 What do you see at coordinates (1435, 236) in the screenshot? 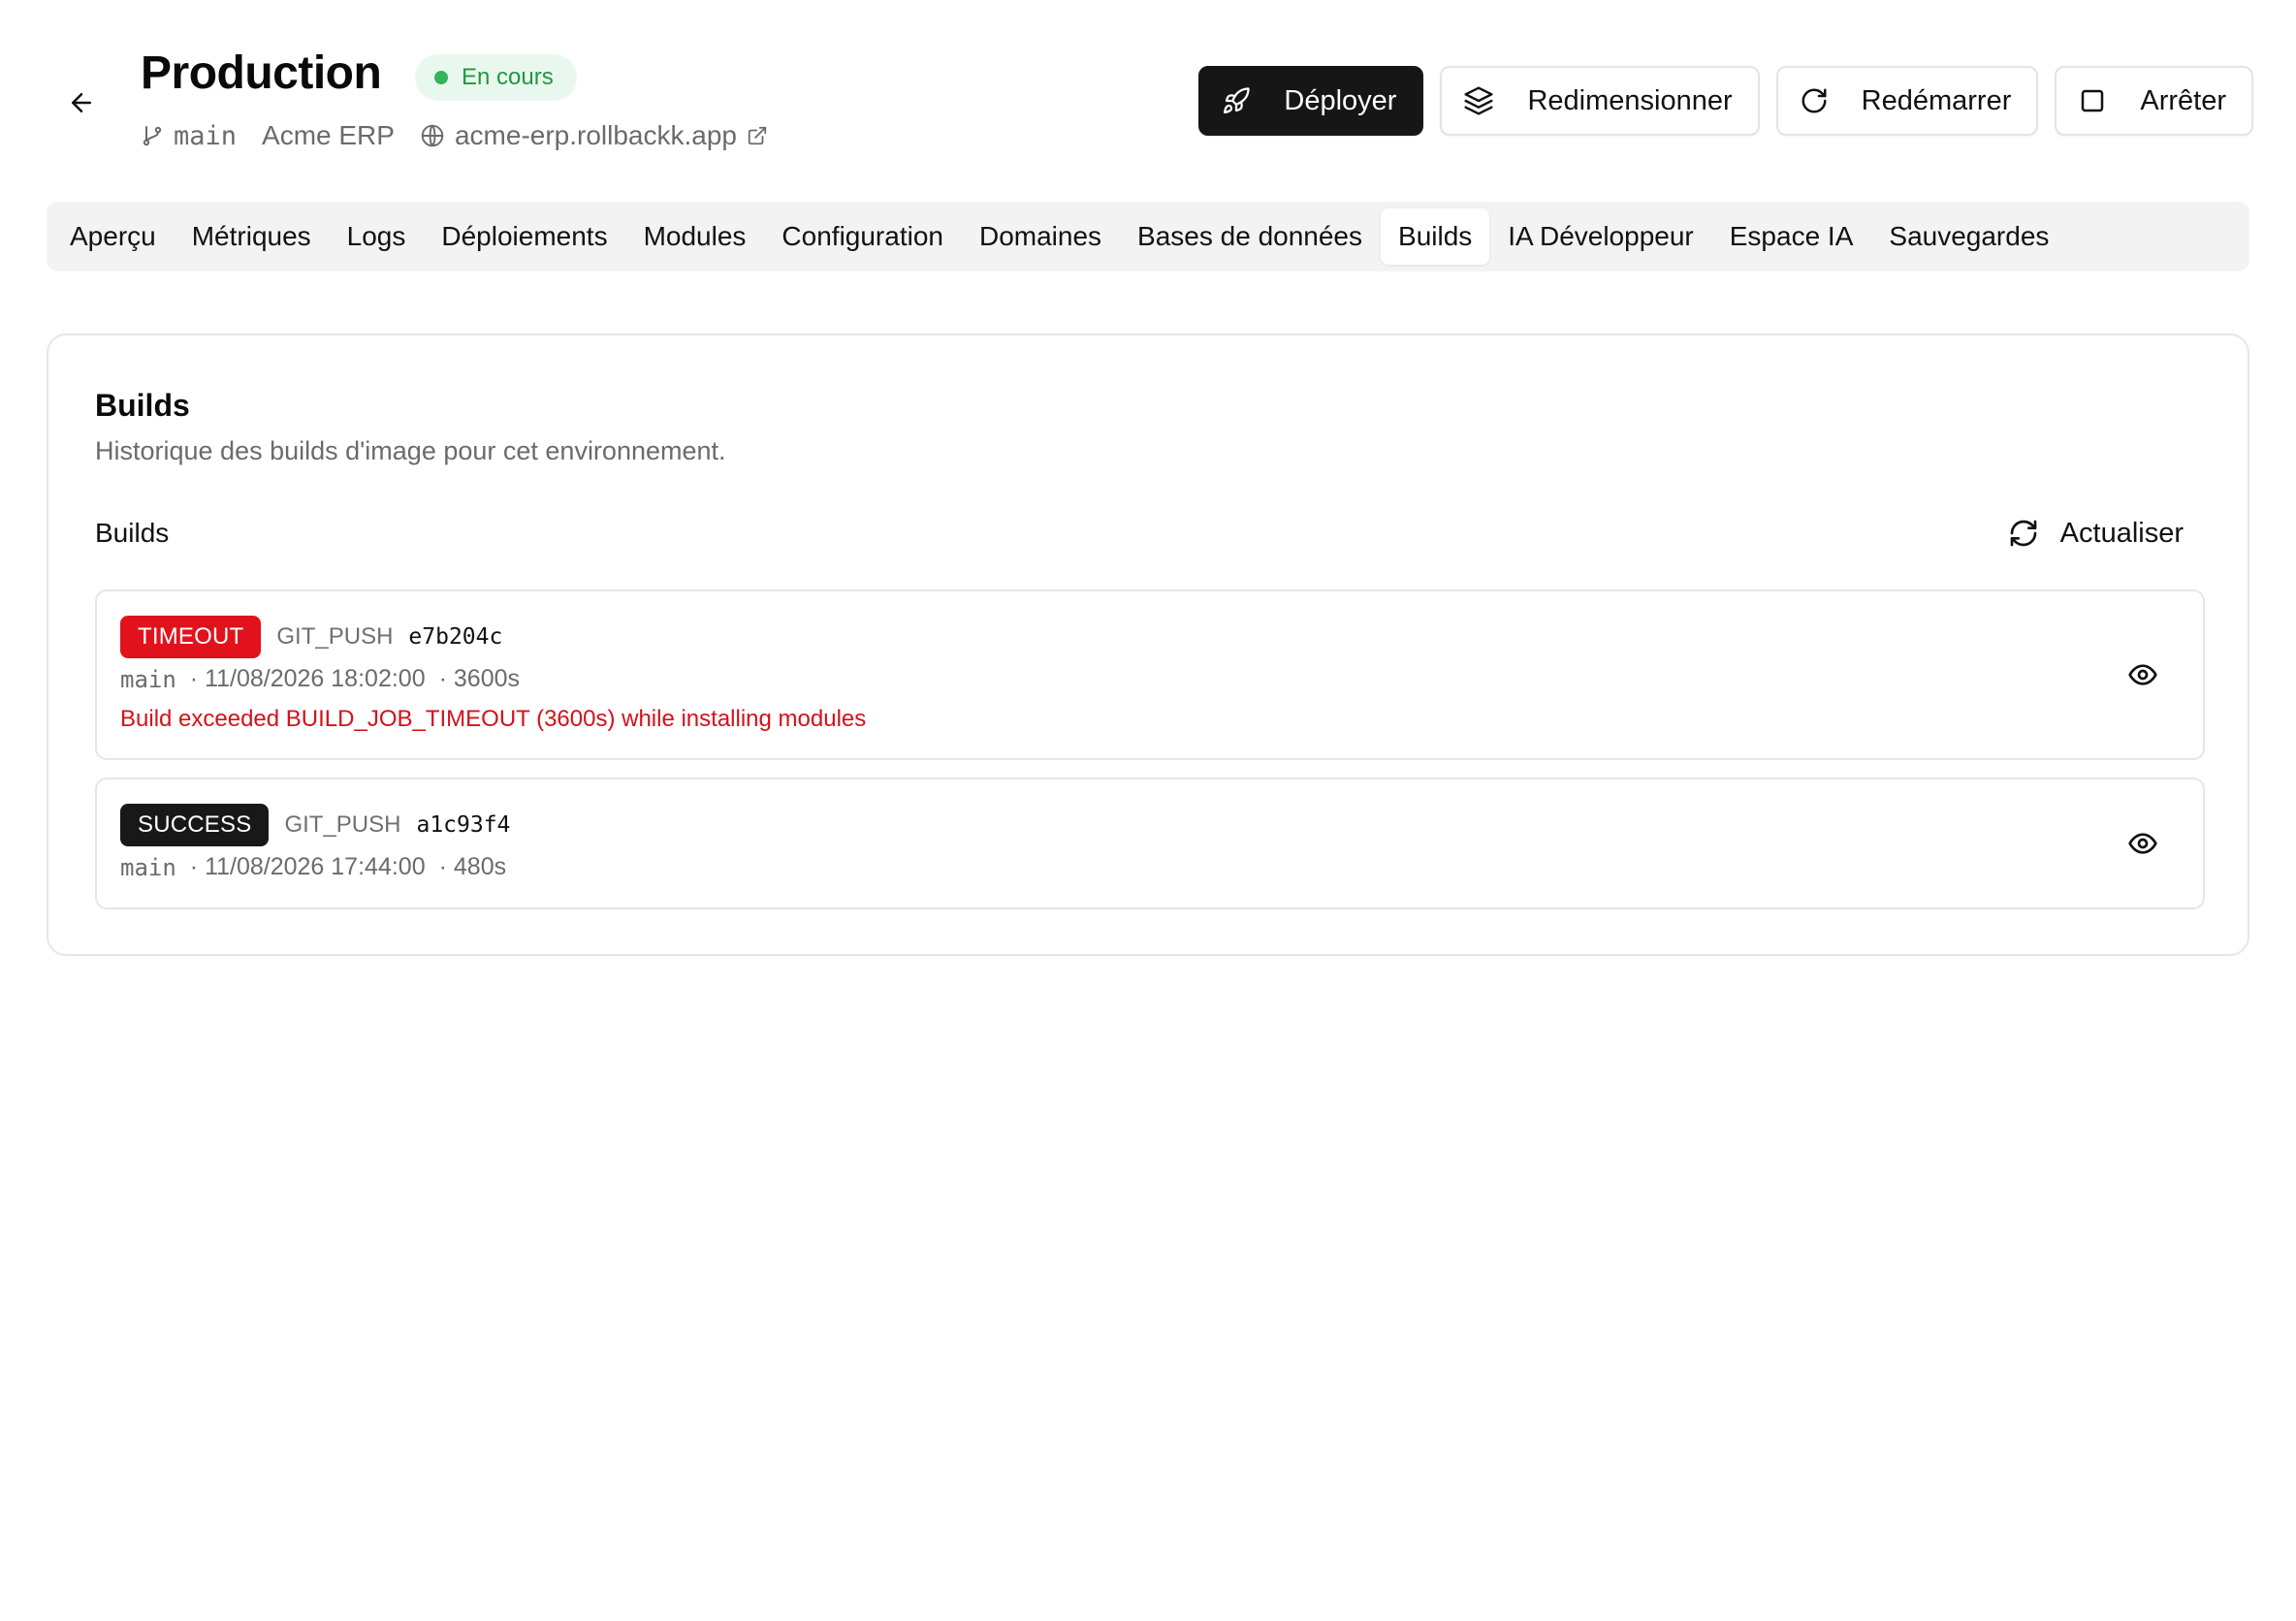
I see `tab-builds: Builds` at bounding box center [1435, 236].